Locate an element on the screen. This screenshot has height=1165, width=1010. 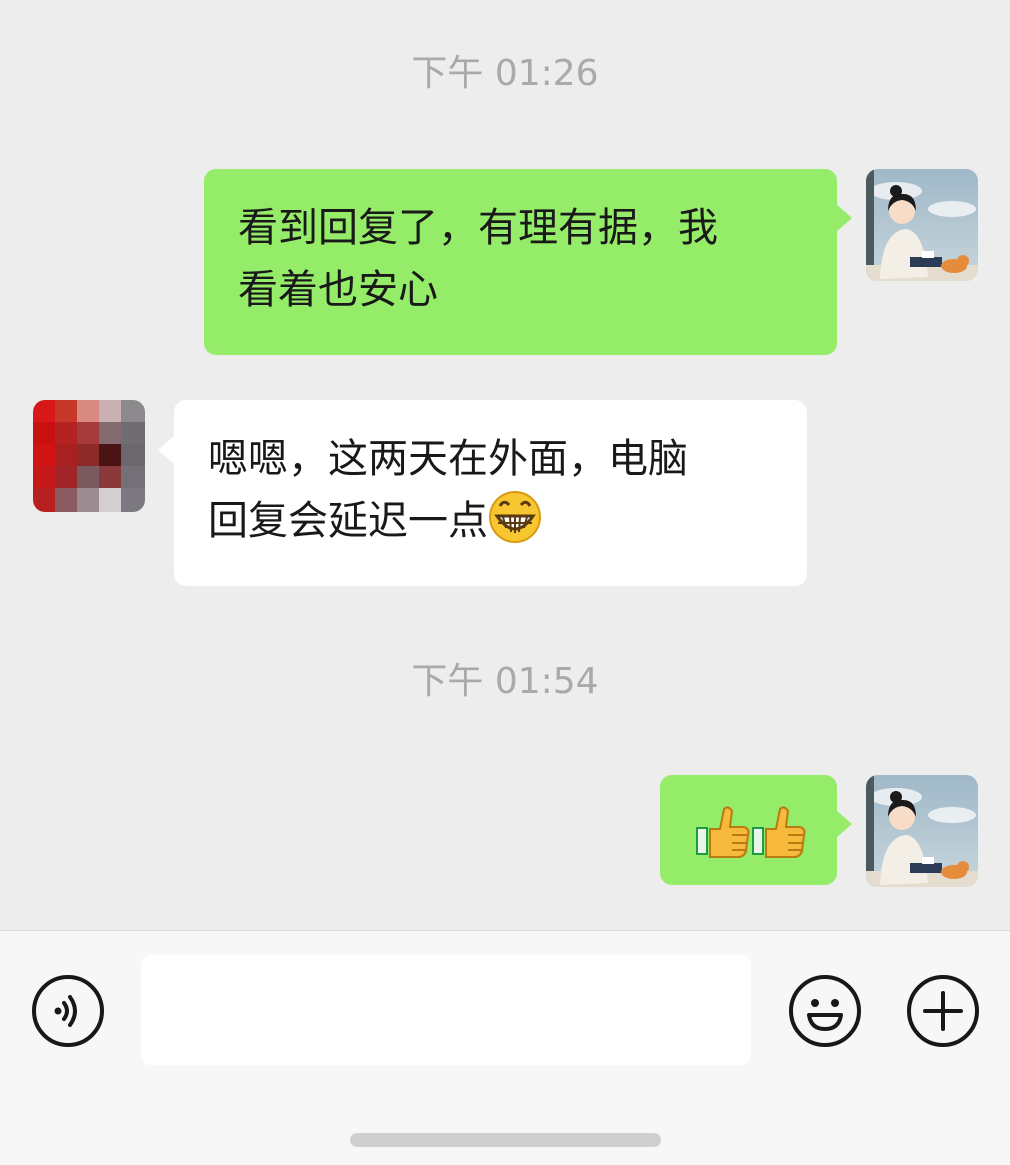
message-text-line: 看着也安心 is located at coordinates (338, 290).